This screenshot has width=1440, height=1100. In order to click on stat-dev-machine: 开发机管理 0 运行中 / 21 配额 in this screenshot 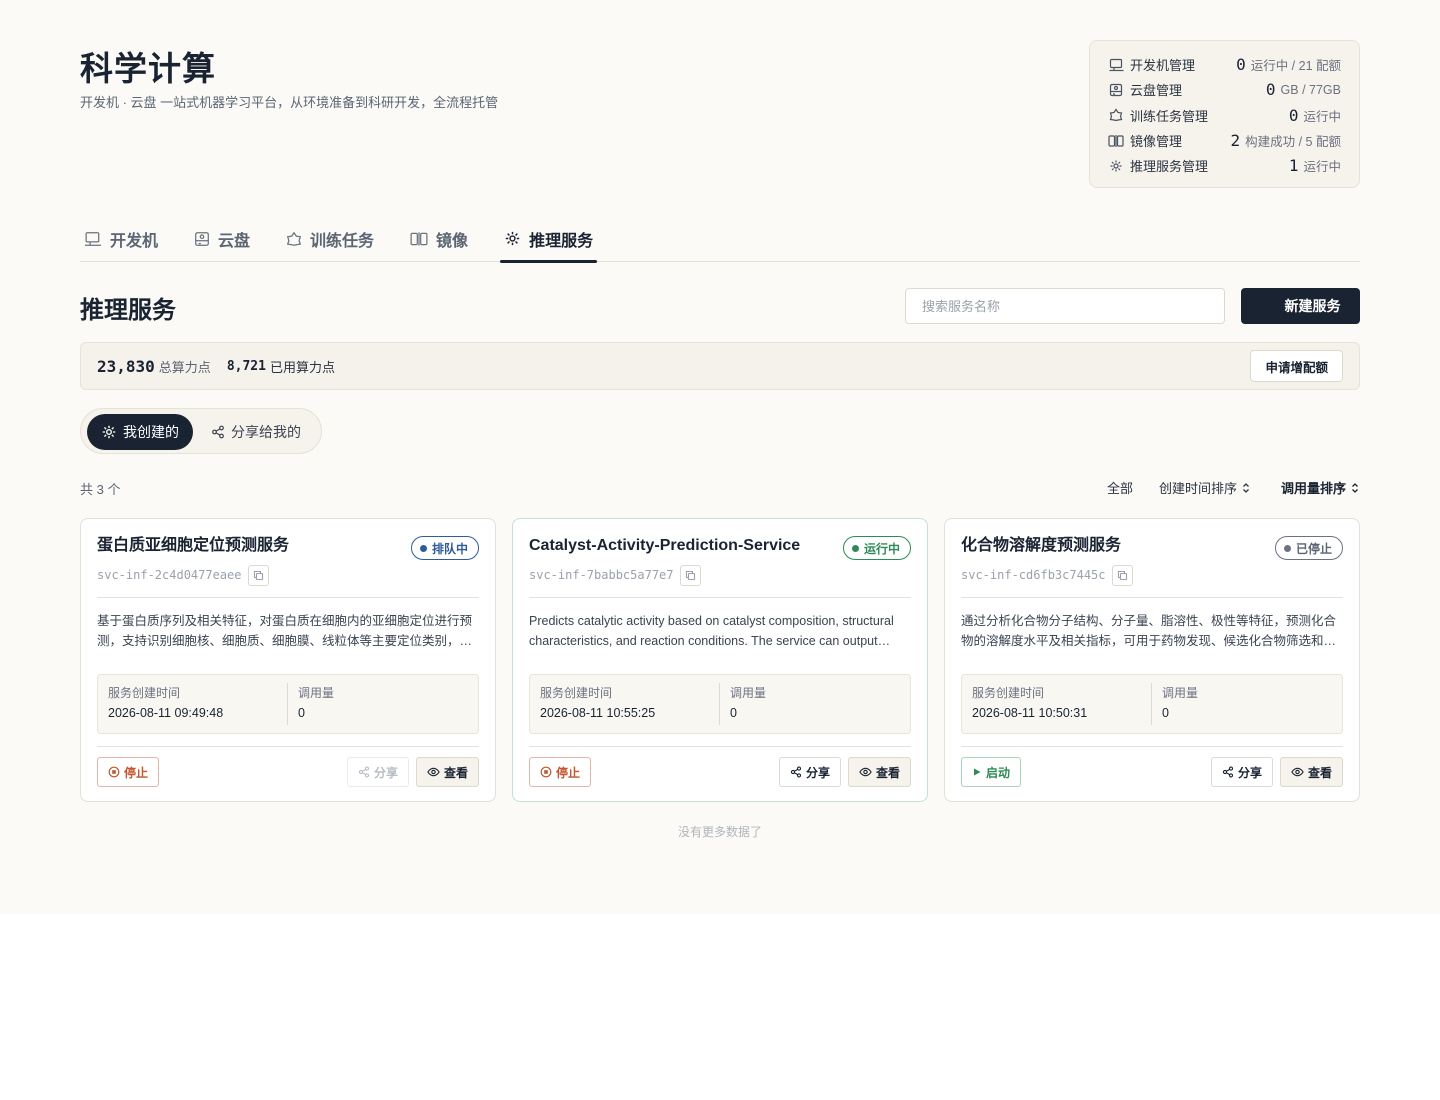, I will do `click(1224, 64)`.